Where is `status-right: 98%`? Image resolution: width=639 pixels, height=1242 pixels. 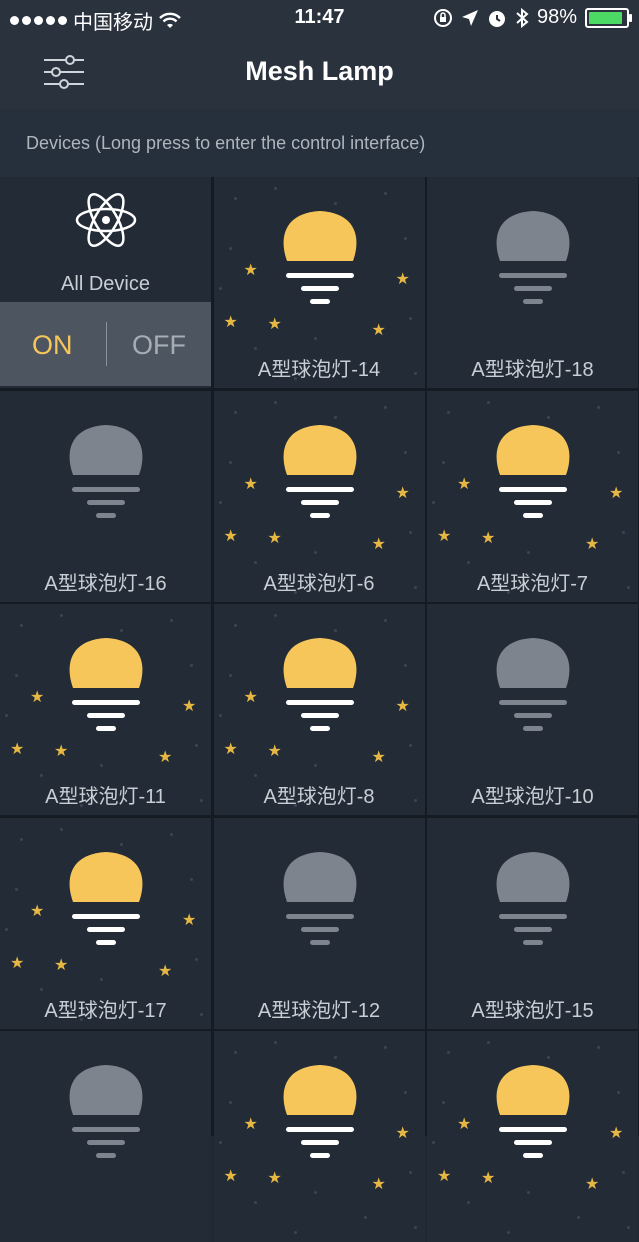 status-right: 98% is located at coordinates (532, 17).